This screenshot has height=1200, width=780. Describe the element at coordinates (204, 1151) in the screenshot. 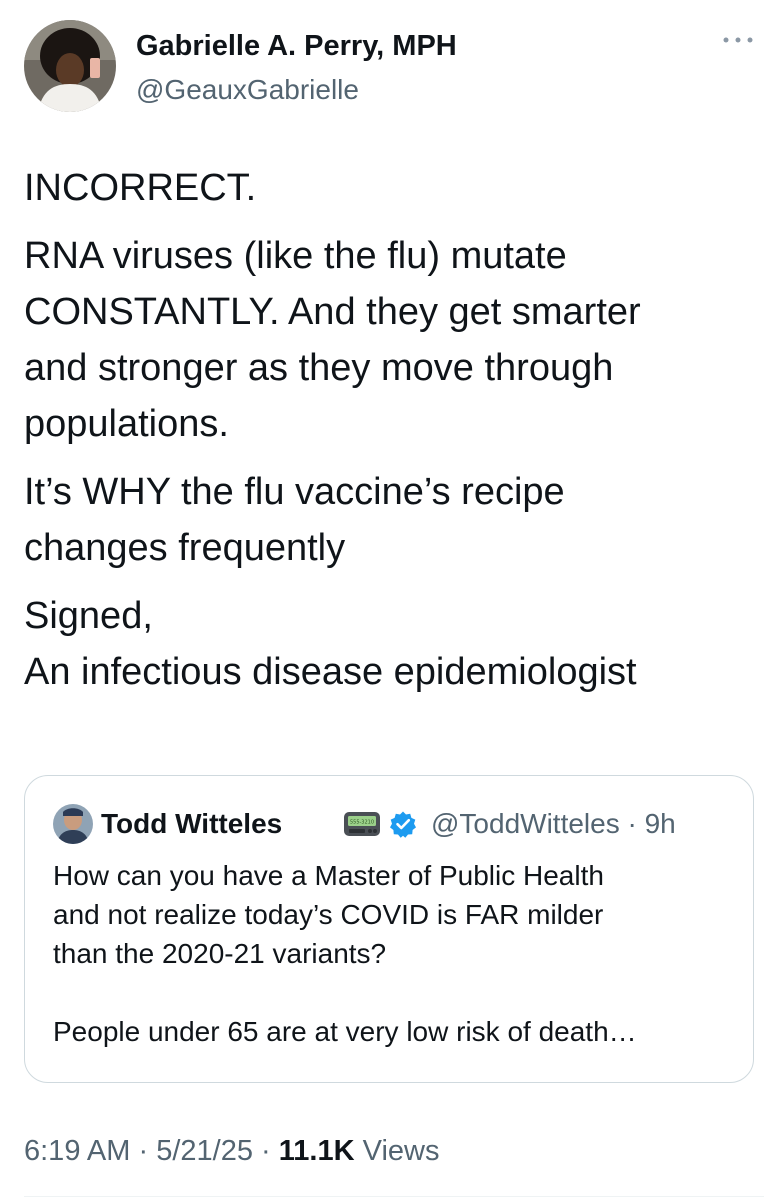

I see `tweet-date: 5/21/25` at that location.